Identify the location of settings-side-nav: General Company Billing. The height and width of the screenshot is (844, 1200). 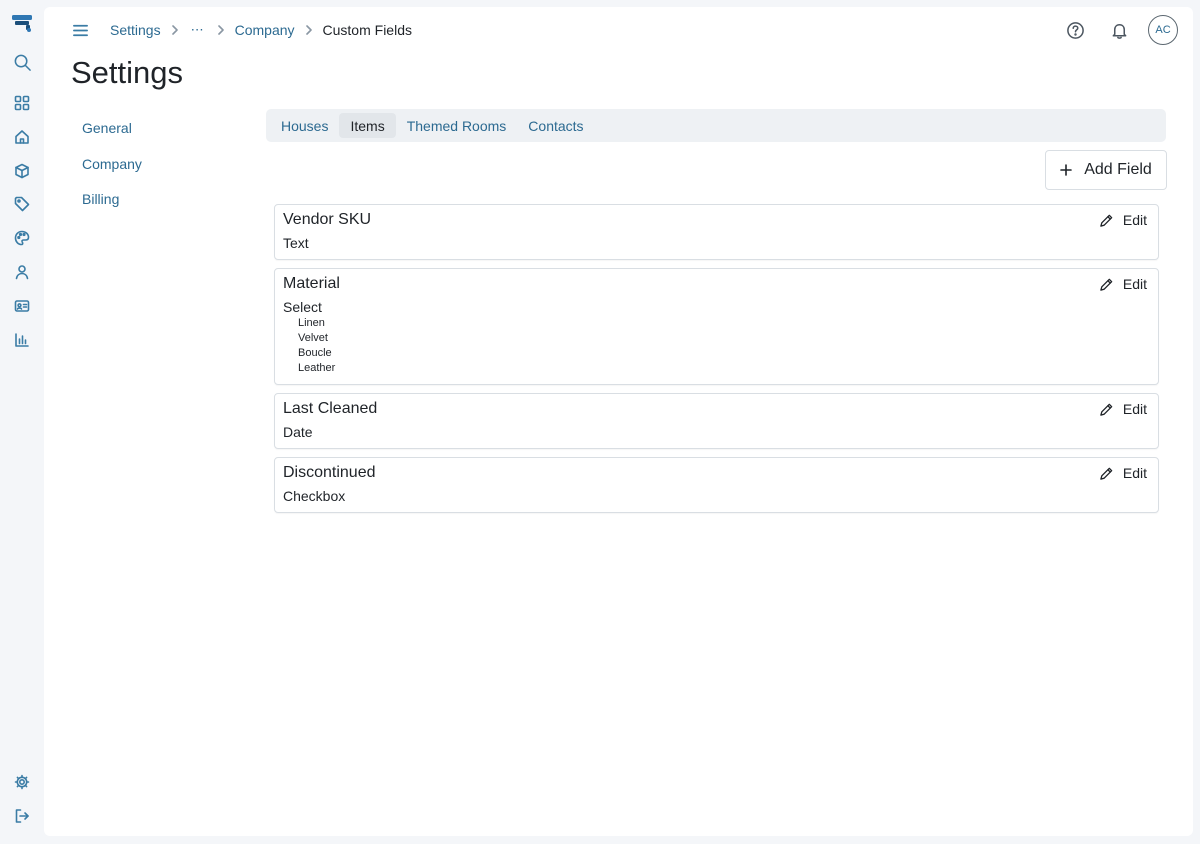
(112, 173).